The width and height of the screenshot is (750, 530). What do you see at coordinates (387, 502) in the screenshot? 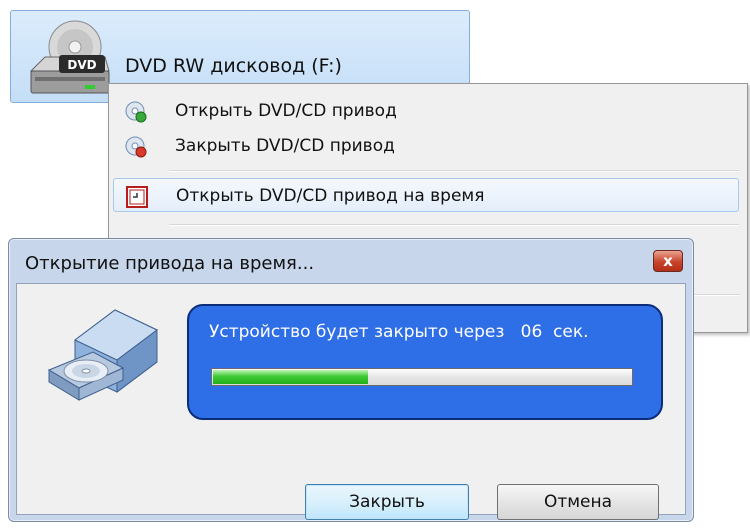
I see `close-button: Закрыть` at bounding box center [387, 502].